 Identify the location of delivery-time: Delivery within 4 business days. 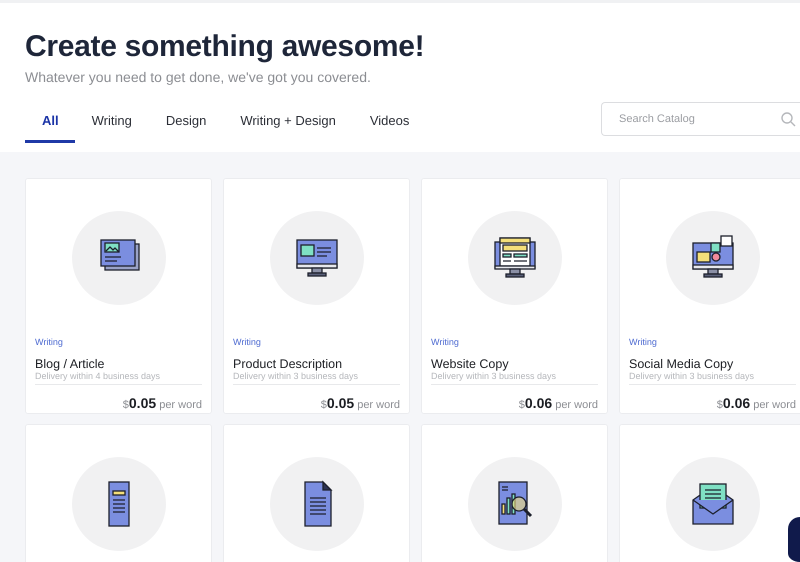
(118, 378).